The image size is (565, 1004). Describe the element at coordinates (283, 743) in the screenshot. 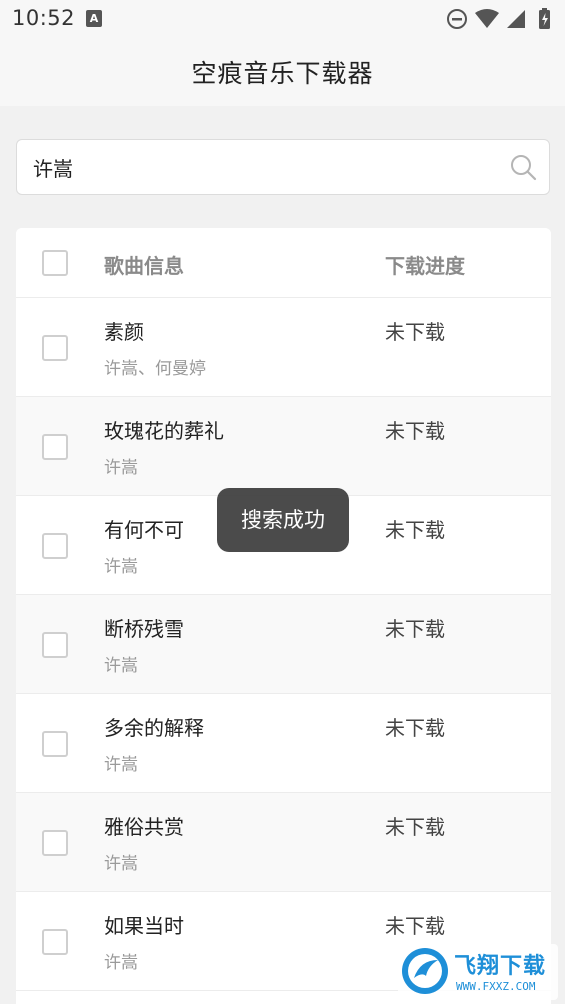

I see `song-row: 多余的解释 许嵩 未下载` at that location.